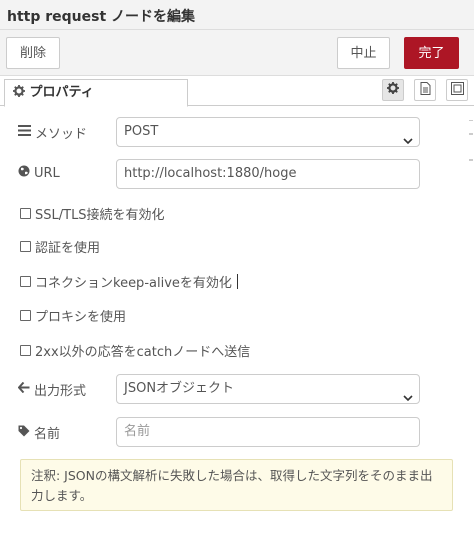  What do you see at coordinates (179, 388) in the screenshot?
I see `output-select-value: JSONオブジェクト` at bounding box center [179, 388].